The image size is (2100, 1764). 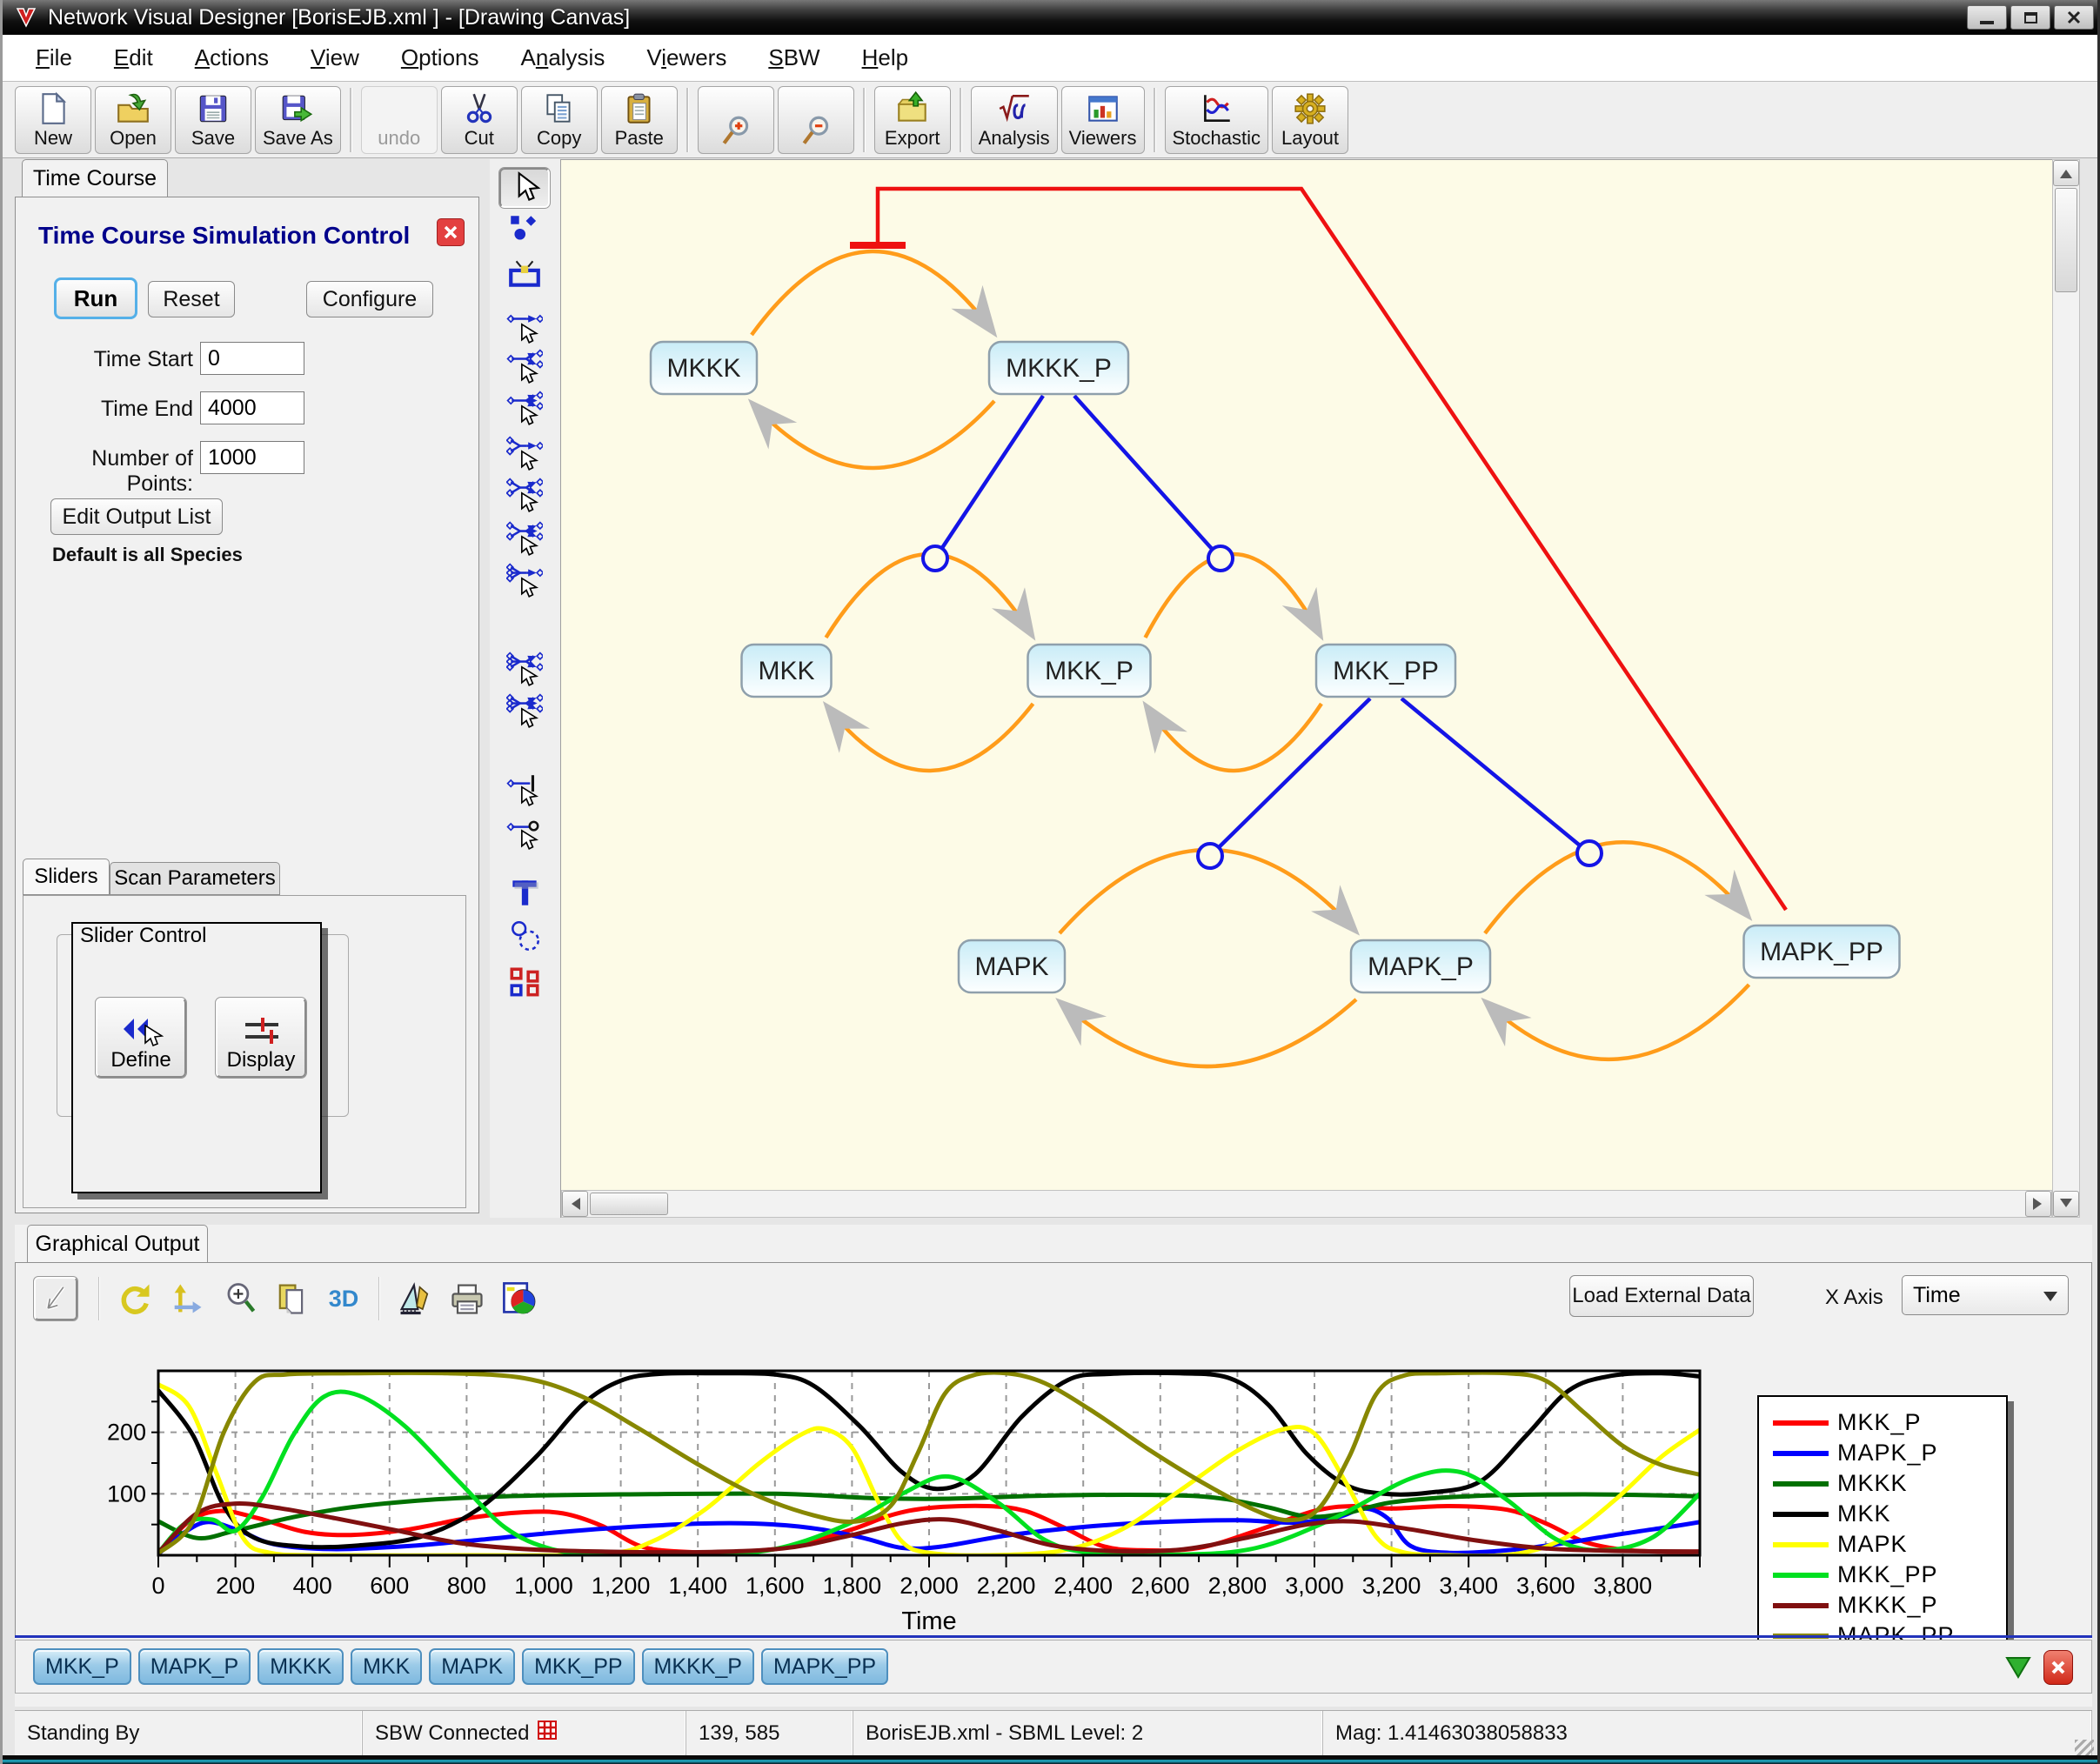 What do you see at coordinates (629, 1204) in the screenshot?
I see `horizontal-scroll-thumb` at bounding box center [629, 1204].